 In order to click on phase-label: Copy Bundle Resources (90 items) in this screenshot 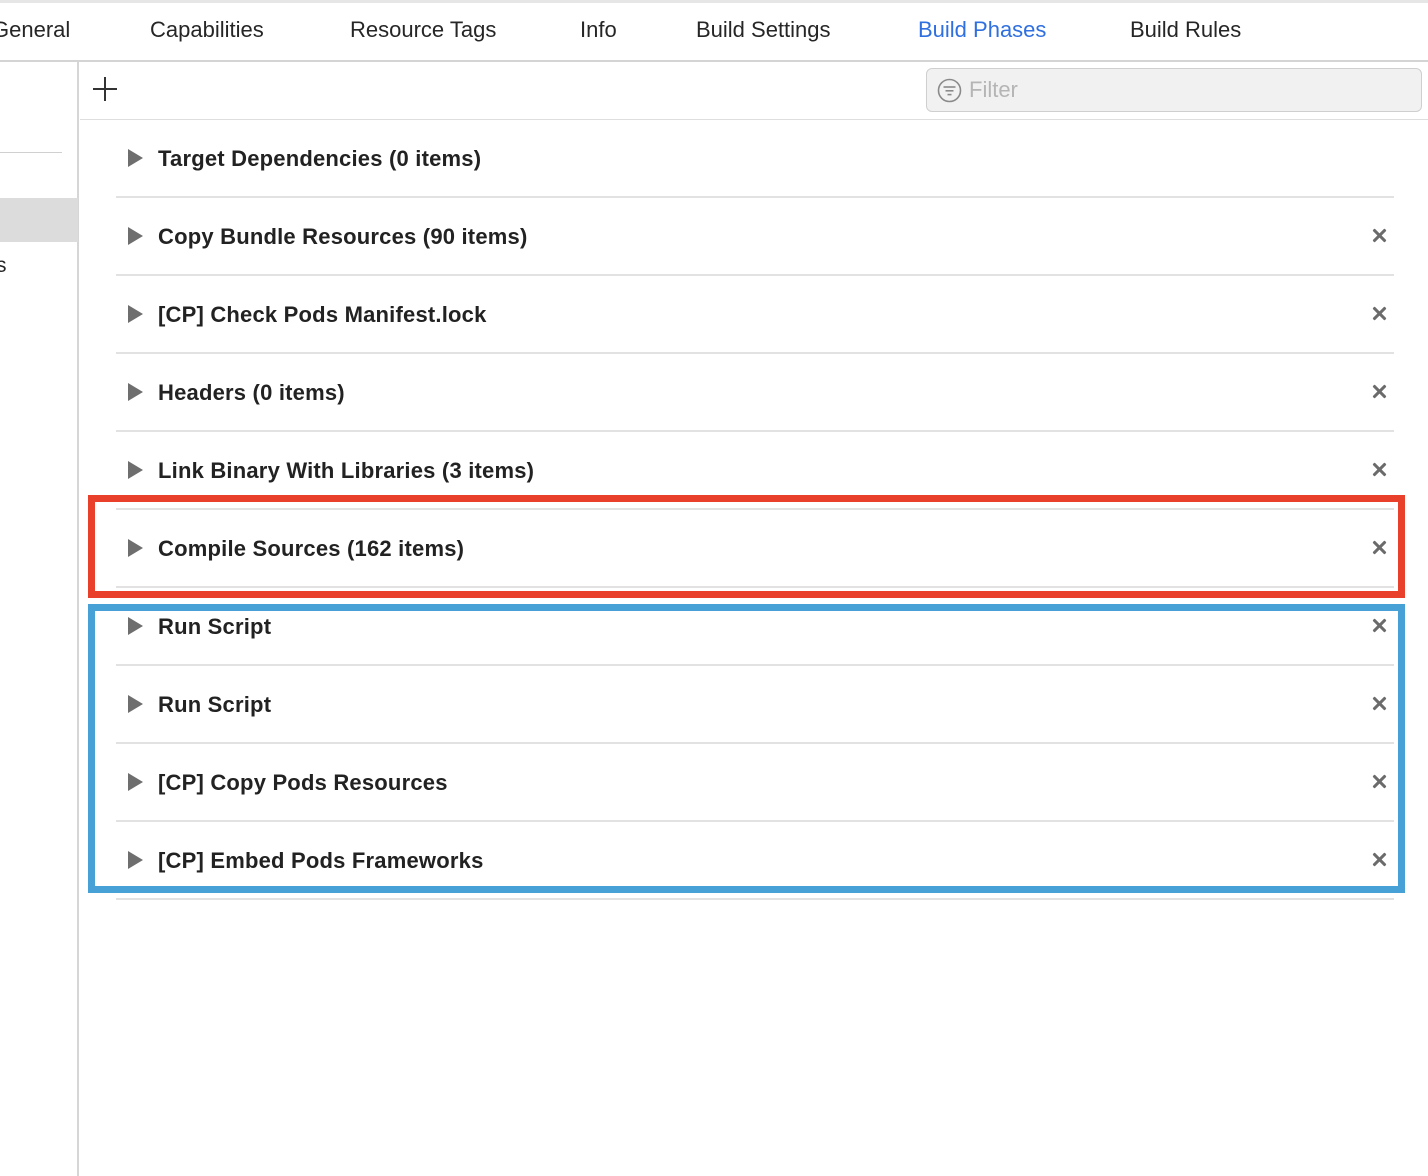, I will do `click(343, 236)`.